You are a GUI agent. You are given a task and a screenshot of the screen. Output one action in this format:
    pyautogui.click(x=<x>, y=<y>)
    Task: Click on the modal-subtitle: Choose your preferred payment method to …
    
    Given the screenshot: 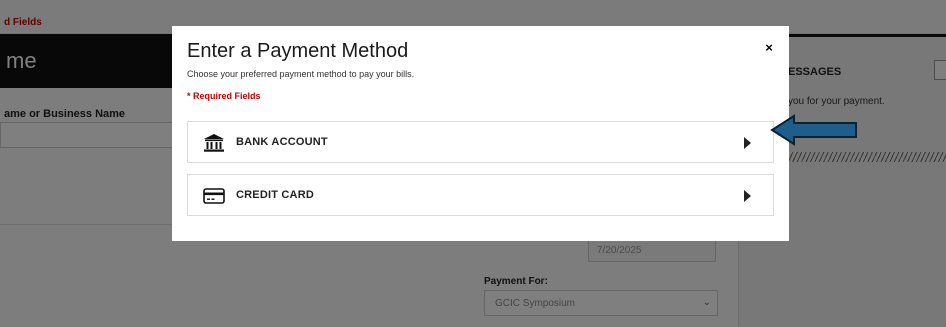 What is the action you would take?
    pyautogui.click(x=301, y=74)
    